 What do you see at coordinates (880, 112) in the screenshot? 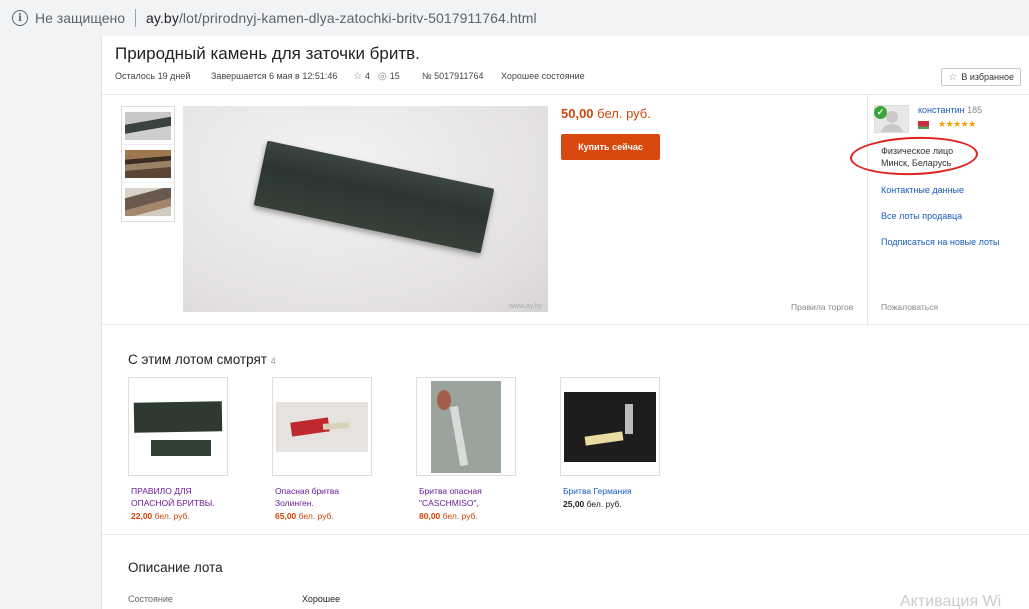
I see `check-icon: ✓` at bounding box center [880, 112].